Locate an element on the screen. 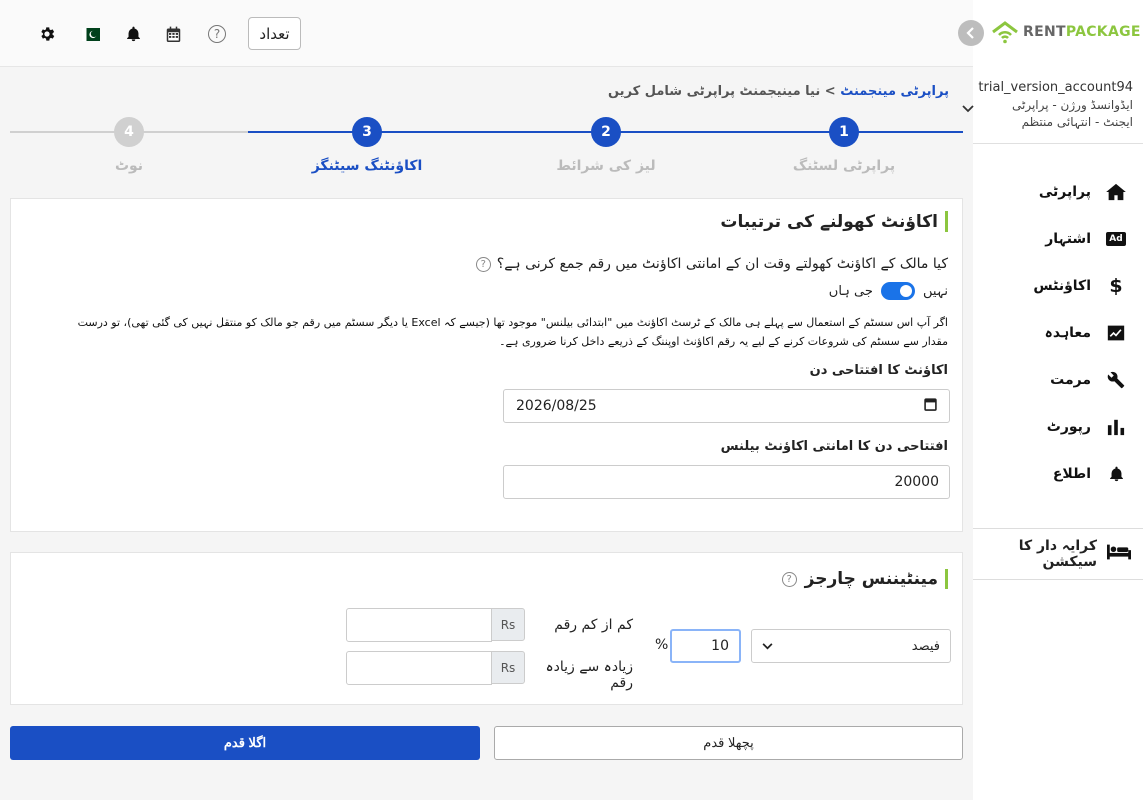 This screenshot has width=1143, height=800. wrench-icon is located at coordinates (1116, 380).